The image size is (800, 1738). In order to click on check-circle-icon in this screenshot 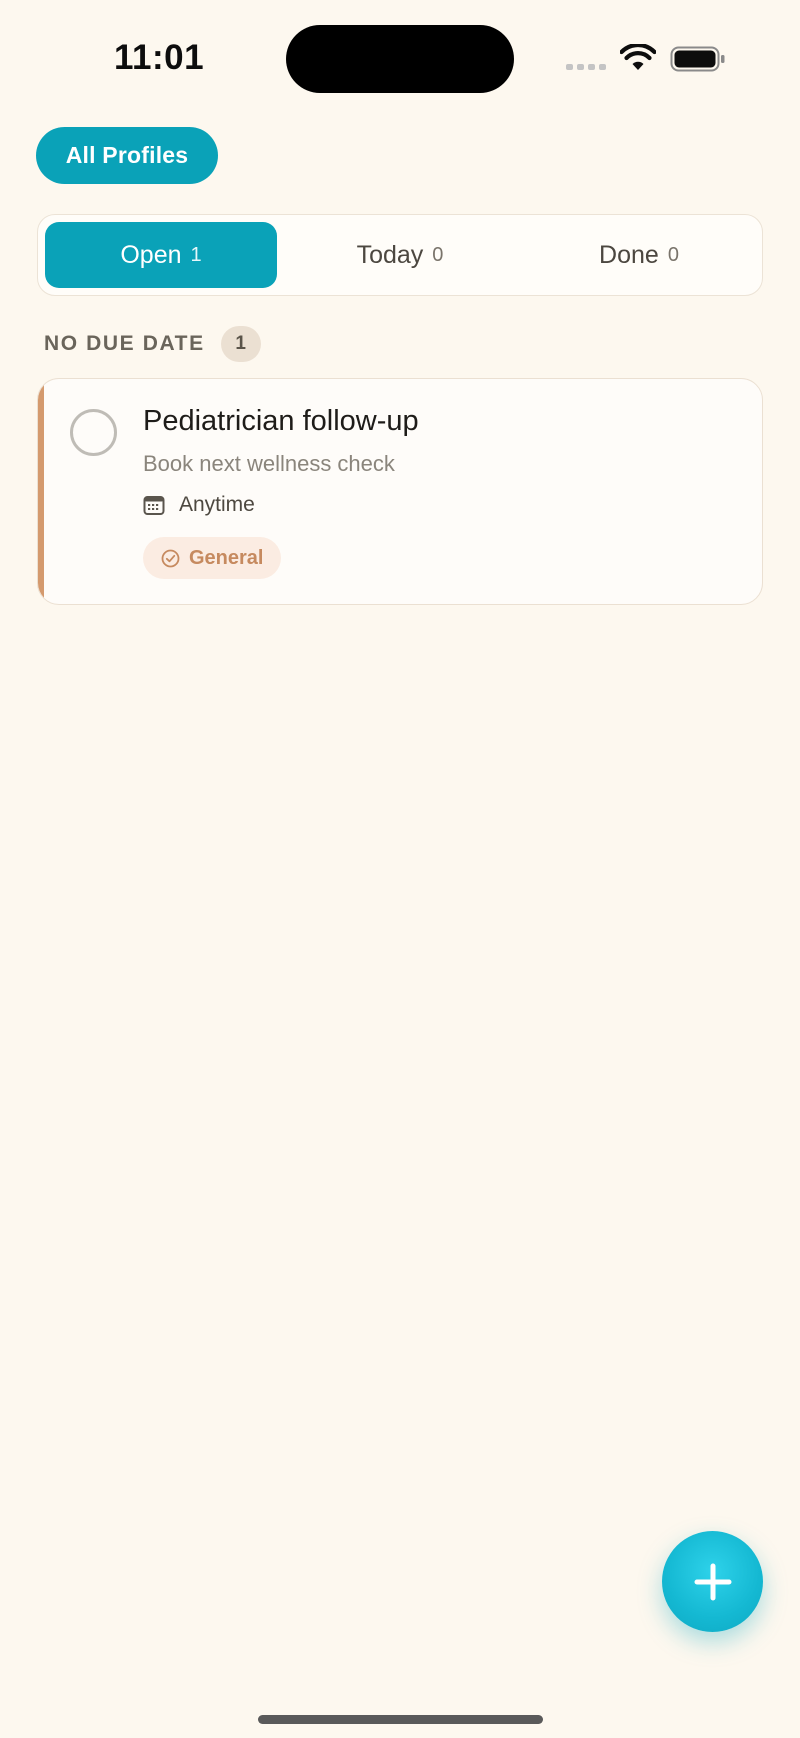, I will do `click(170, 558)`.